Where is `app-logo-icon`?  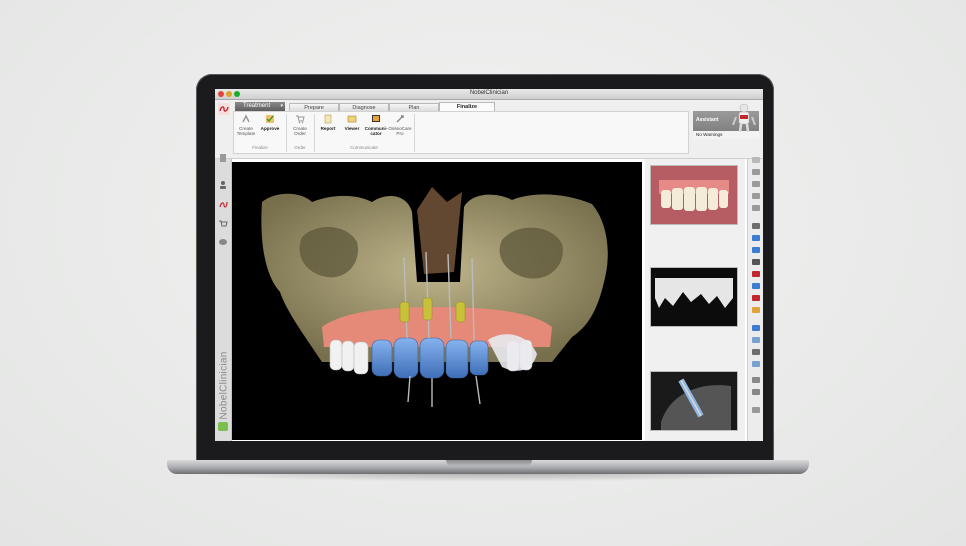
app-logo-icon is located at coordinates (224, 109).